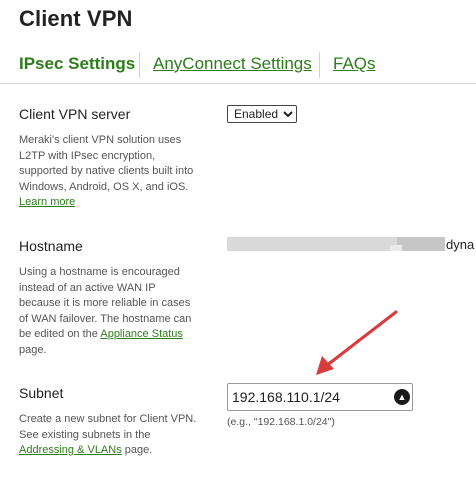  I want to click on tab-anyconnect-settings: AnyConnect Settings, so click(232, 64).